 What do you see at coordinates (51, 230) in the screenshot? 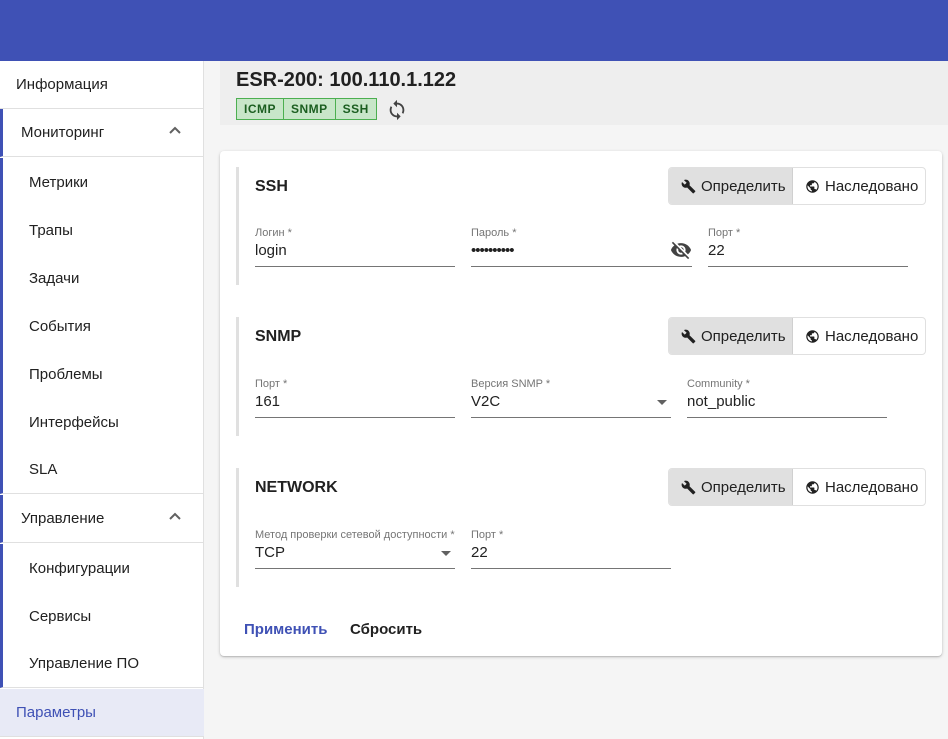
I see `sidebar-item-label: Трапы` at bounding box center [51, 230].